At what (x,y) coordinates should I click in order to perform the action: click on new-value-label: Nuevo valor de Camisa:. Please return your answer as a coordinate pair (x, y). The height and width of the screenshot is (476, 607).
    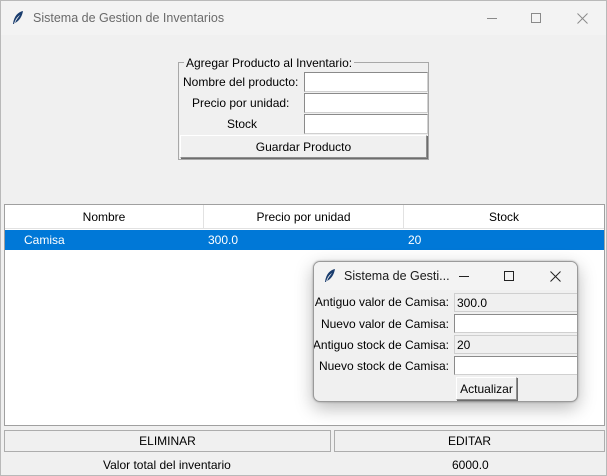
    Looking at the image, I should click on (384, 324).